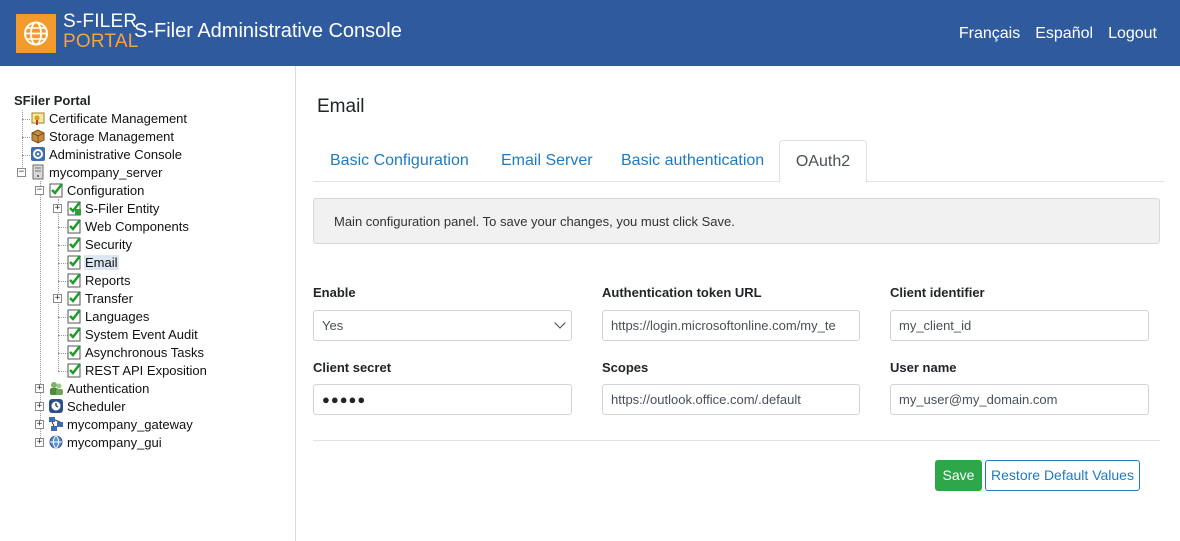 The width and height of the screenshot is (1180, 541). I want to click on tree-item-configuration: Configuration, so click(96, 190).